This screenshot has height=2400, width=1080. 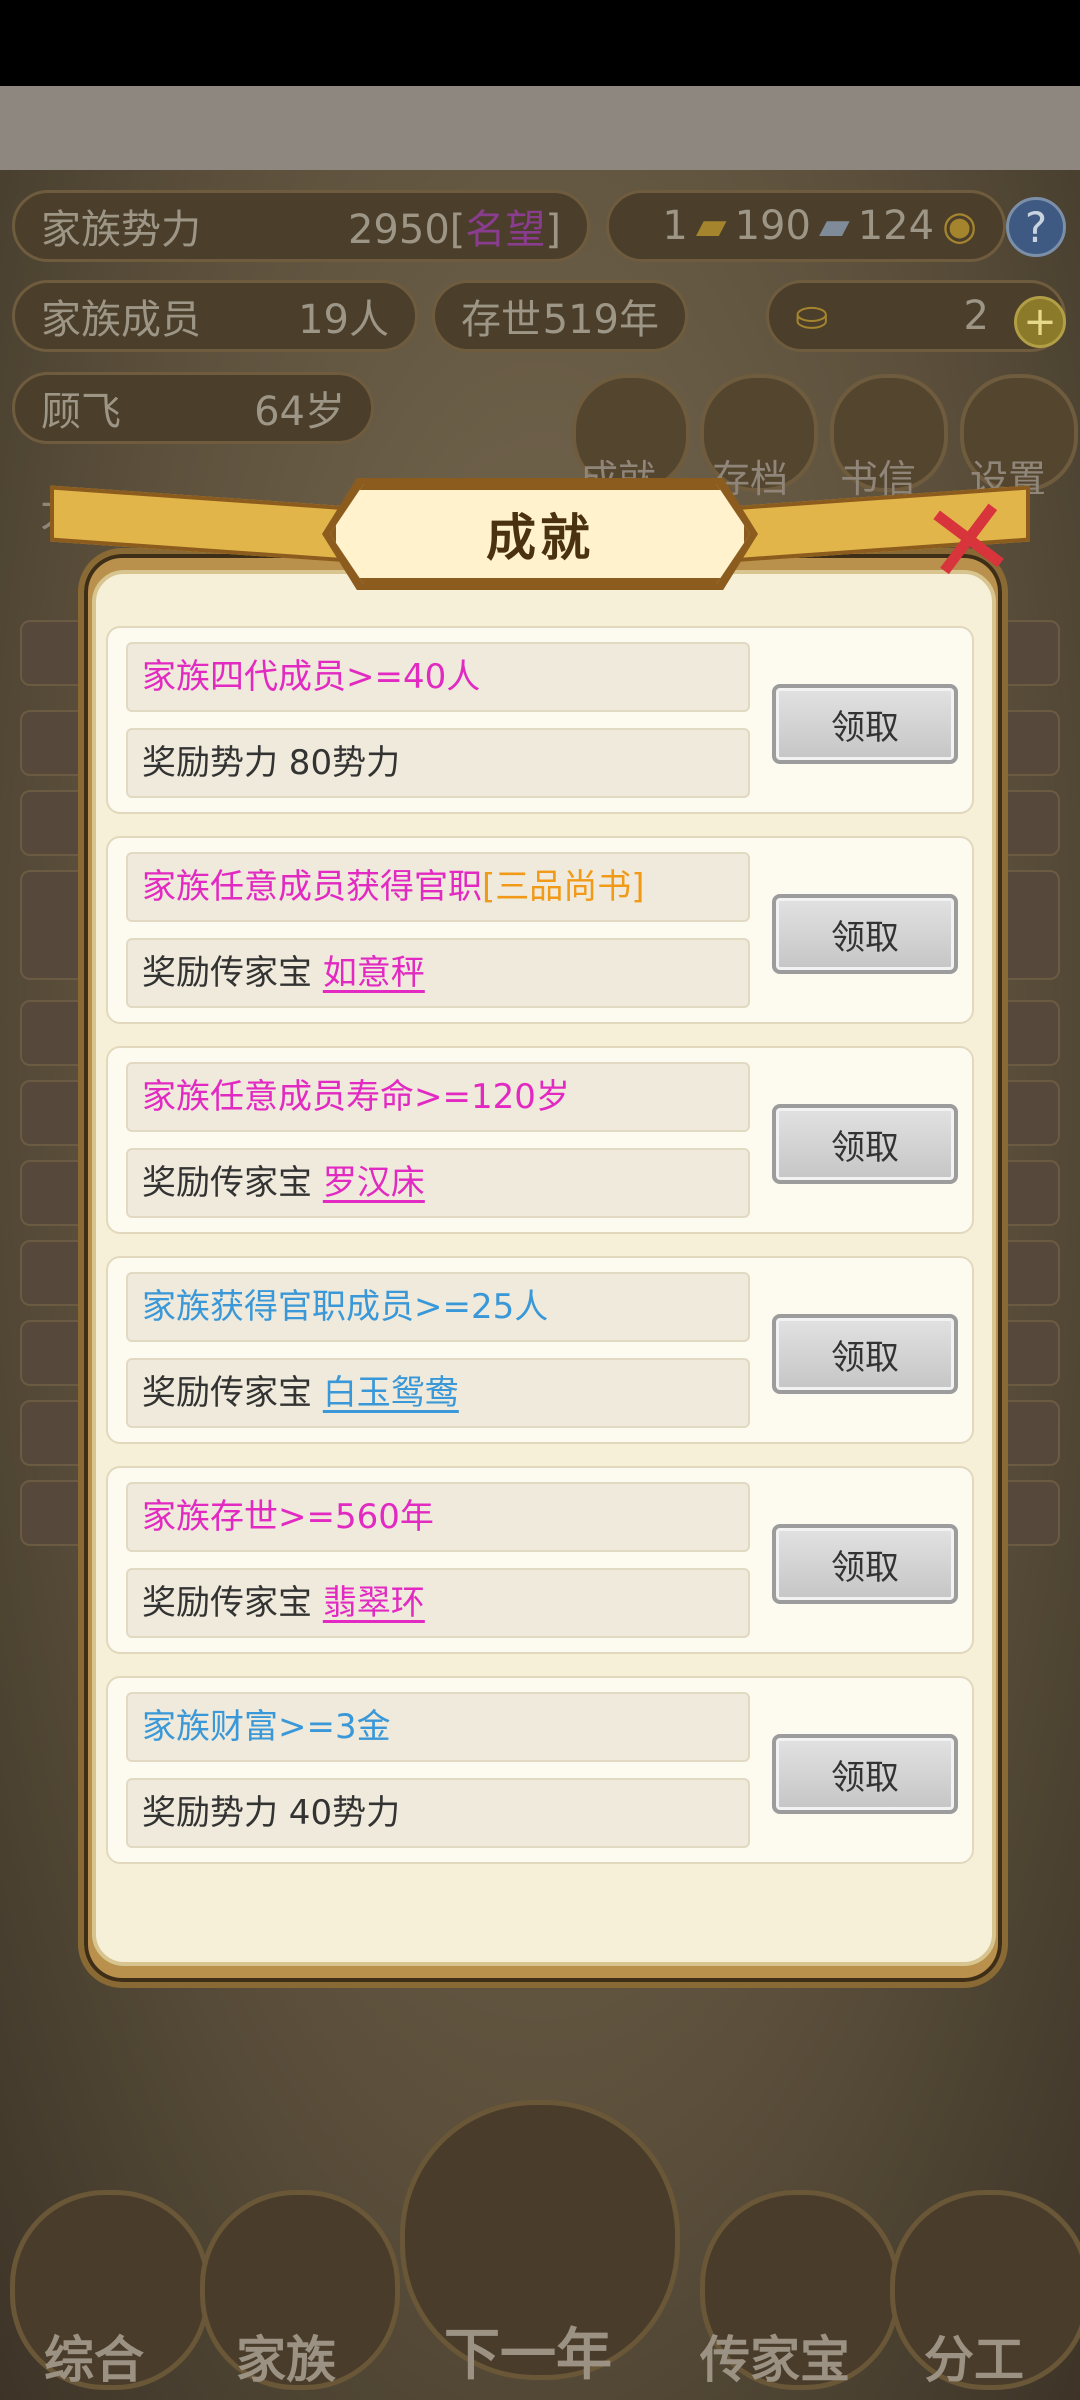 I want to click on power-bracket-close: ], so click(x=553, y=230).